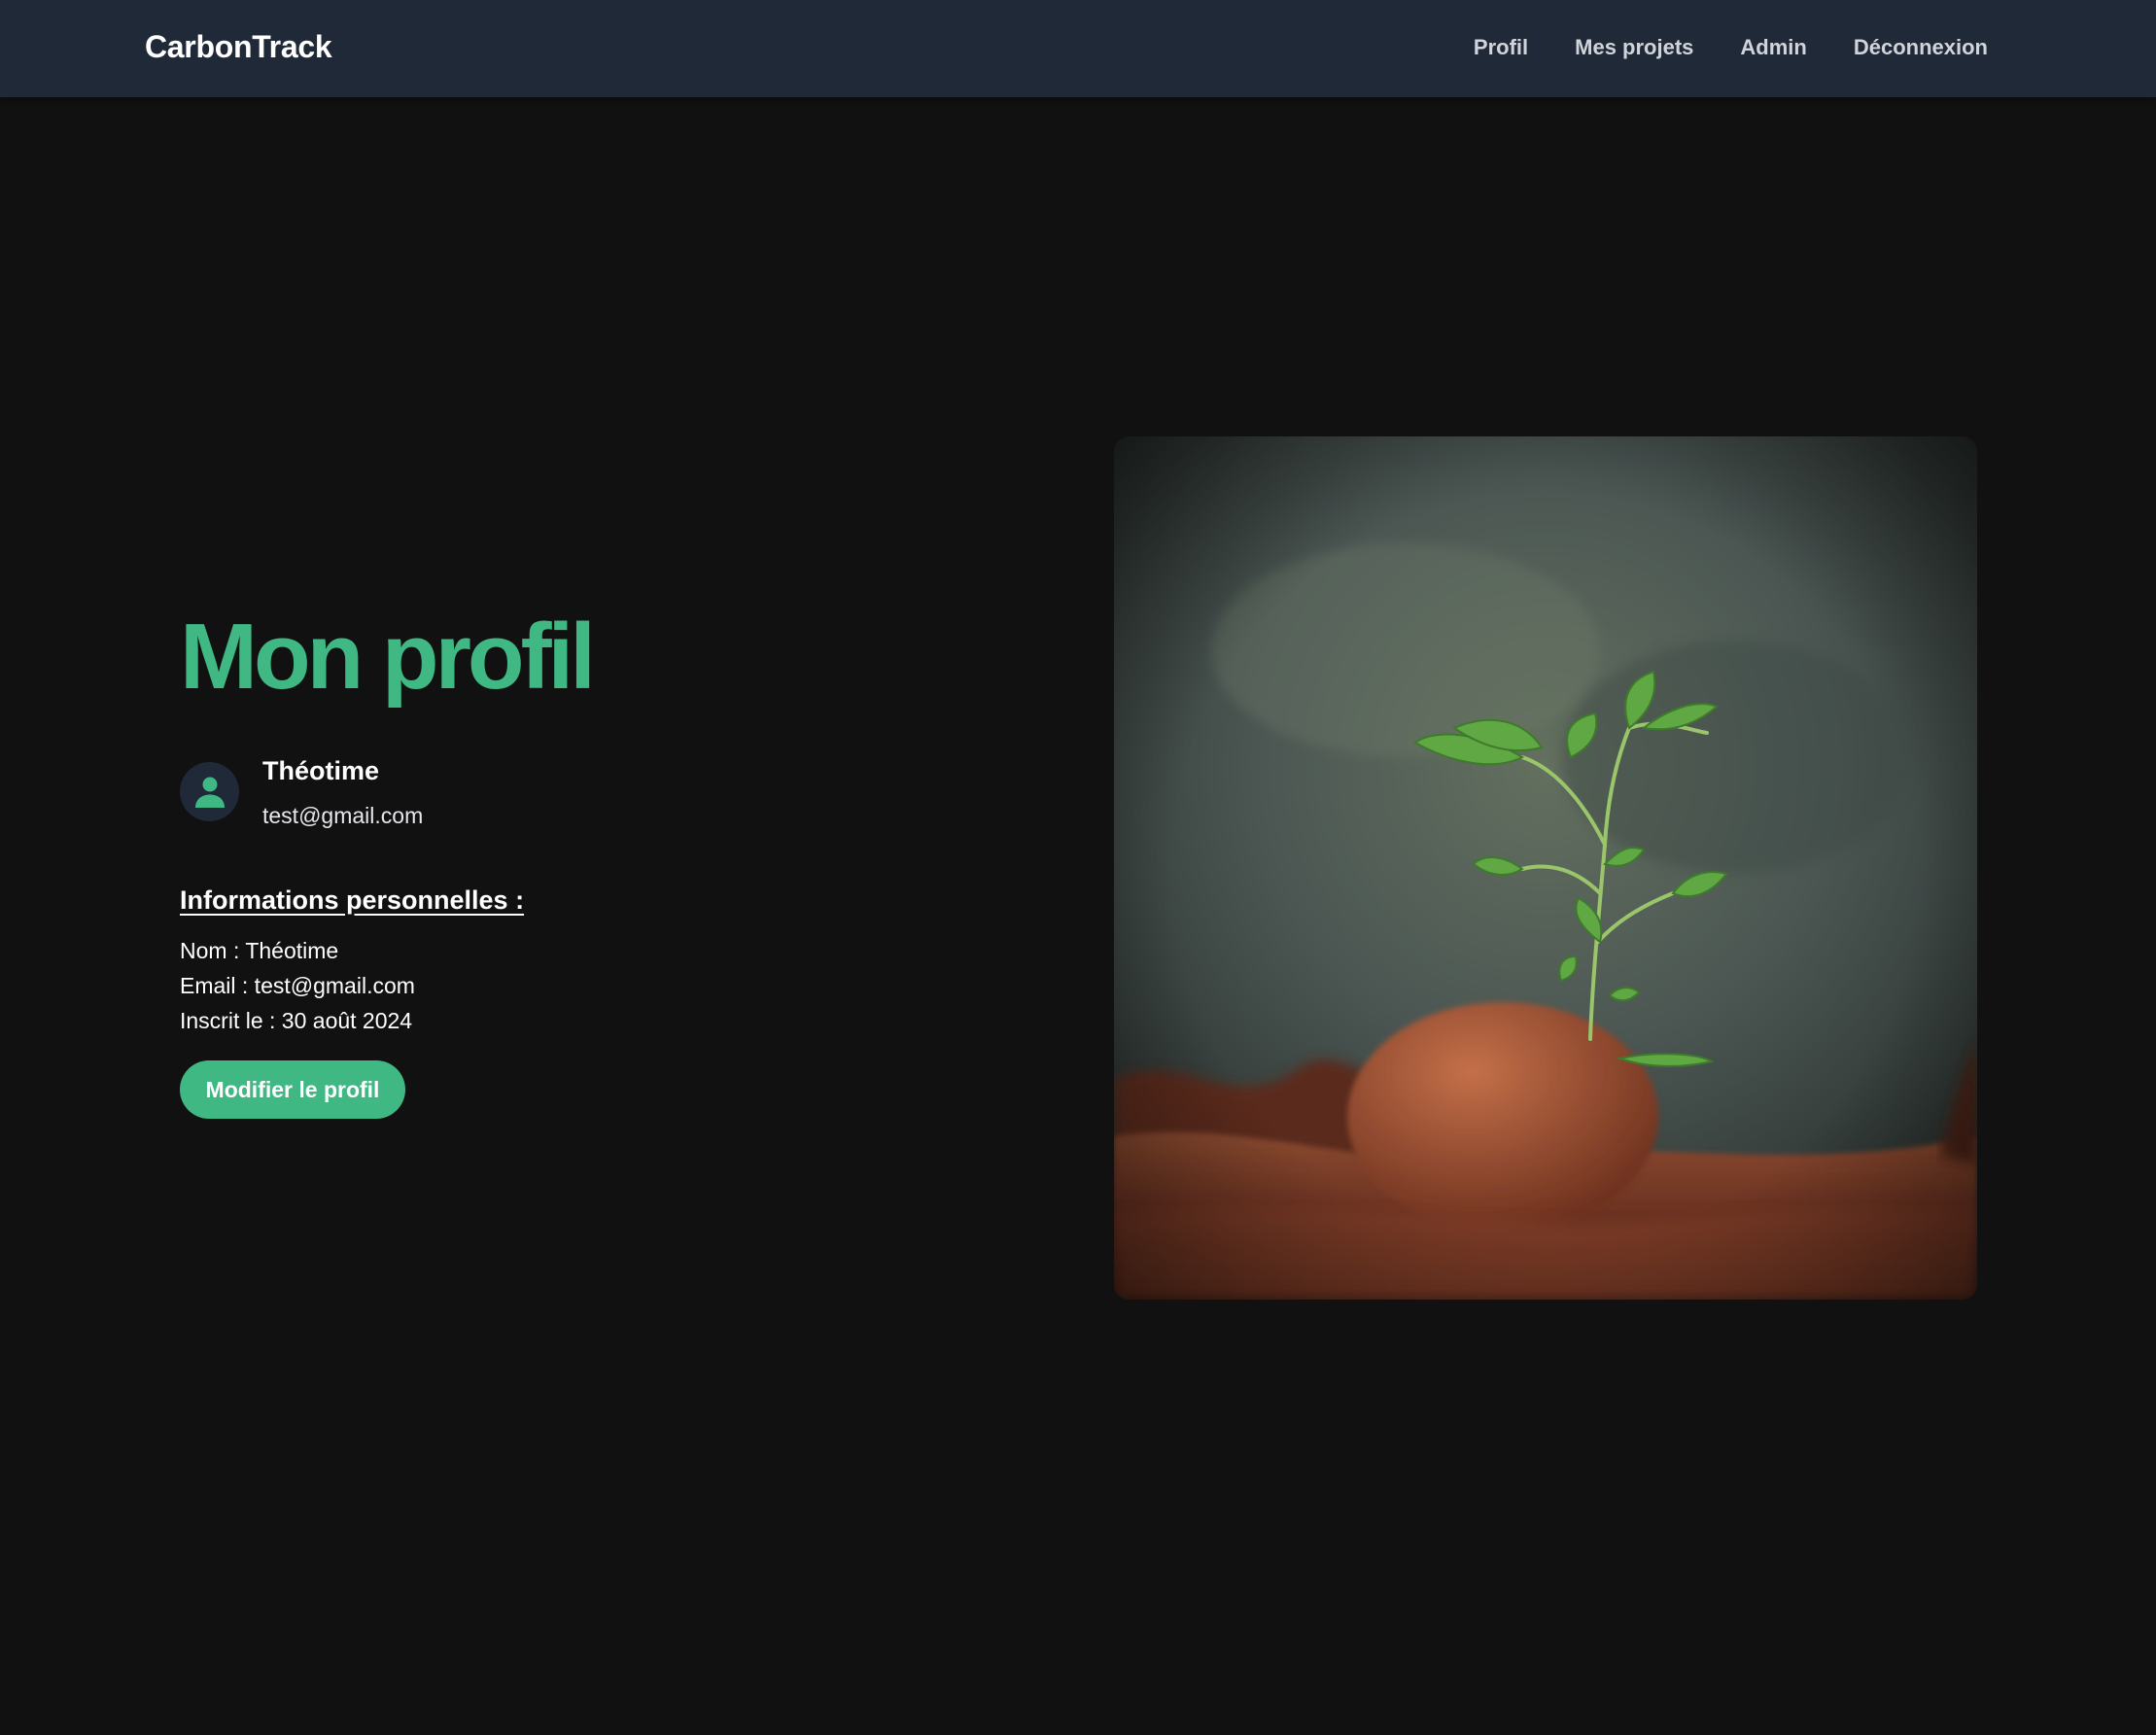  Describe the element at coordinates (1501, 48) in the screenshot. I see `nav-link-profil: Profil` at that location.